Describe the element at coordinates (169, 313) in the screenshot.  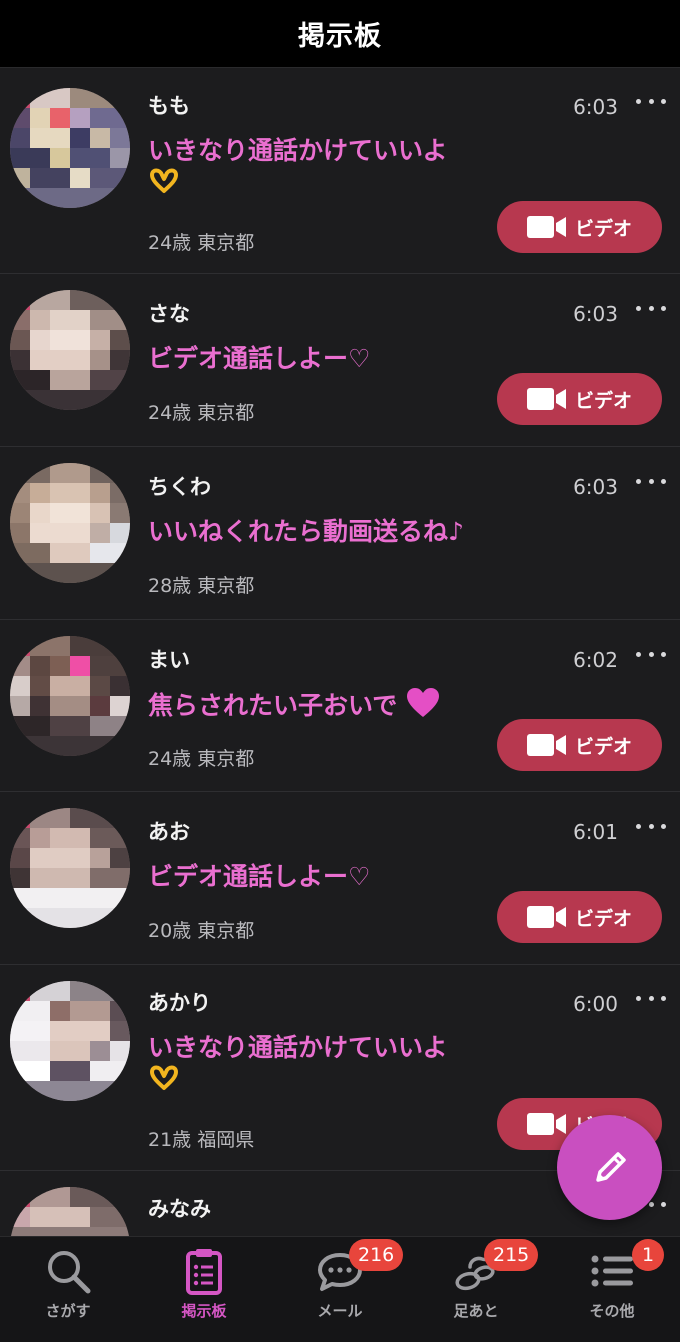
I see `post-username: さな` at that location.